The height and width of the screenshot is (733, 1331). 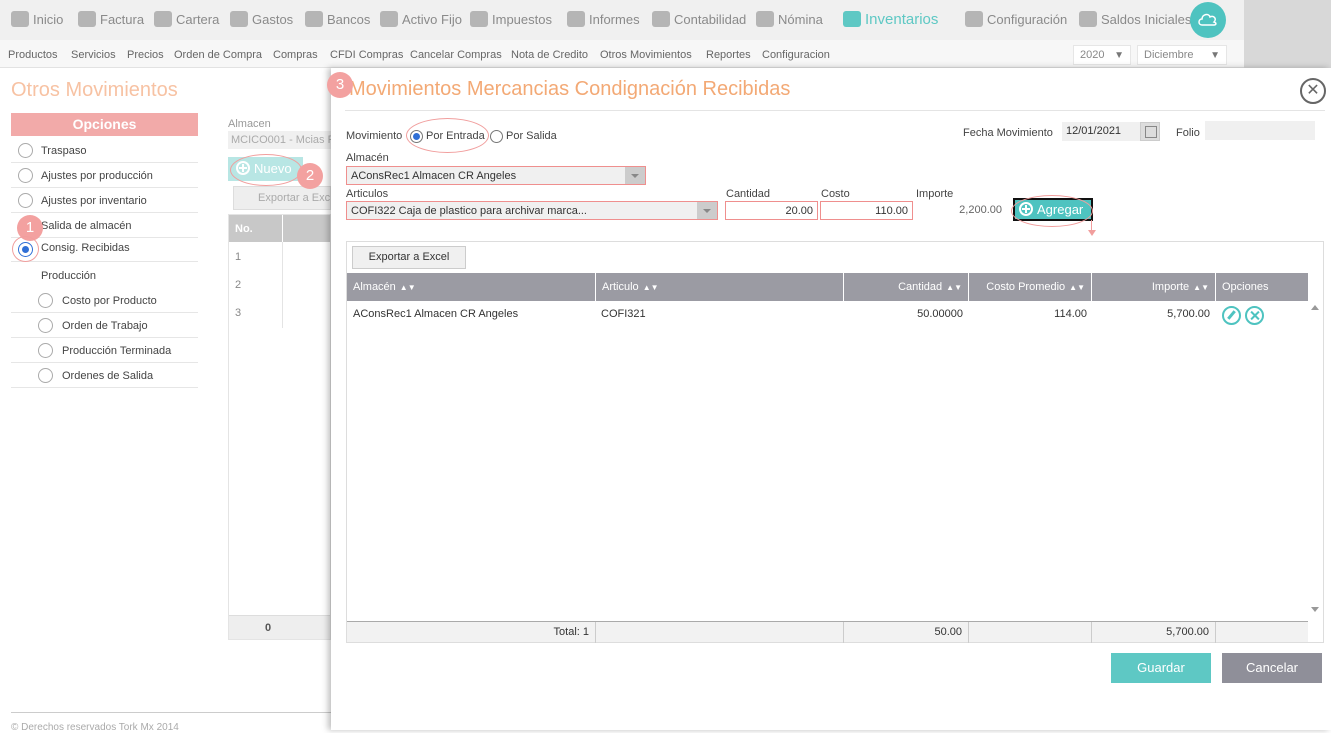 What do you see at coordinates (890, 19) in the screenshot?
I see `nav-inventarios: Inventarios` at bounding box center [890, 19].